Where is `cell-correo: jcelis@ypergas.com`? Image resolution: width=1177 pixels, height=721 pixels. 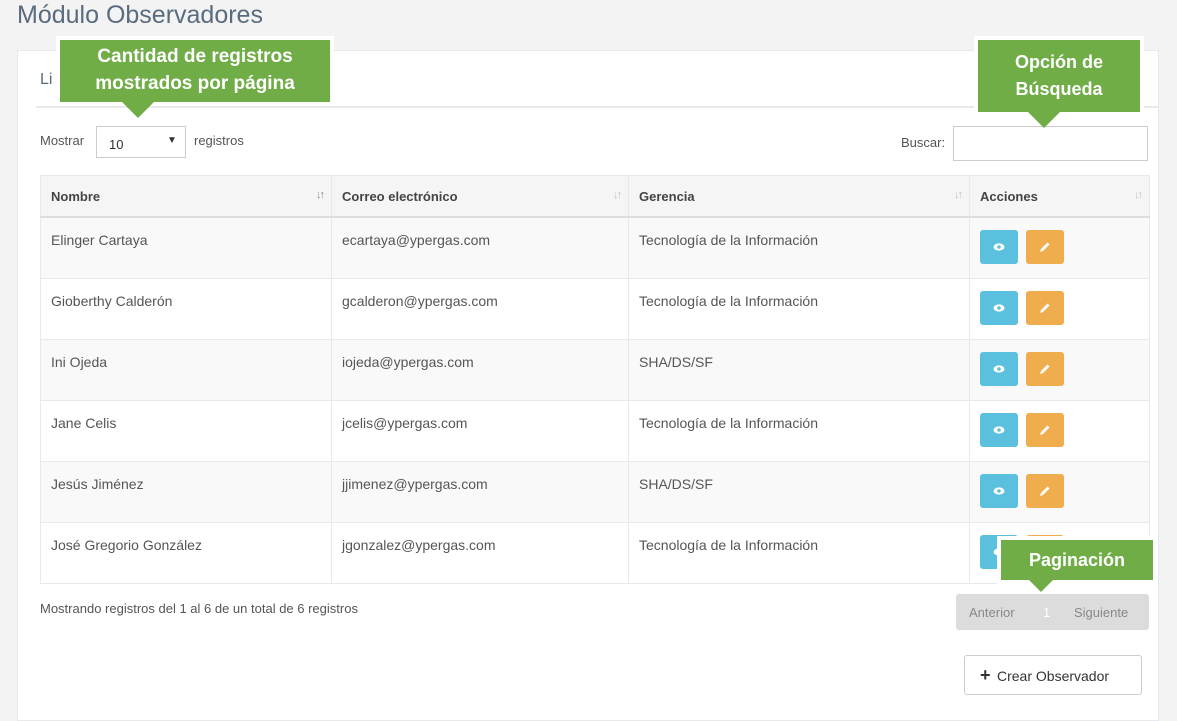
cell-correo: jcelis@ypergas.com is located at coordinates (480, 430).